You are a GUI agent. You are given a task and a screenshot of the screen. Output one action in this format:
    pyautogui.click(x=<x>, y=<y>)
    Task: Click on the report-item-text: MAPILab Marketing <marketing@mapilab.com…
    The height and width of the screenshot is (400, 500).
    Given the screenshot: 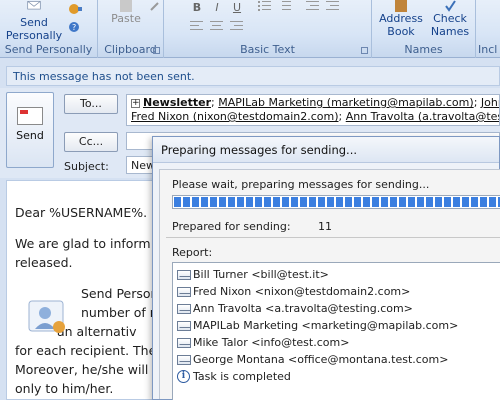 What is the action you would take?
    pyautogui.click(x=326, y=325)
    